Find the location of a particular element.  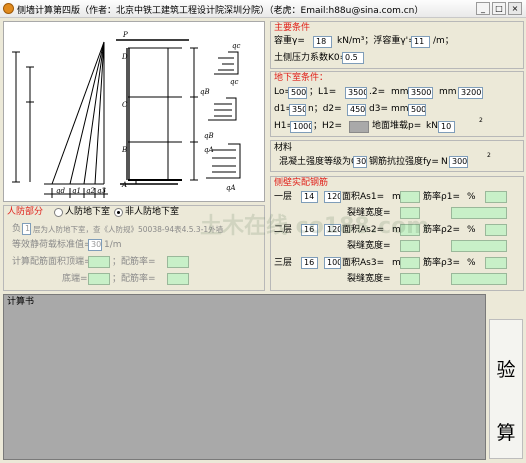

top-area-output is located at coordinates (99, 262).